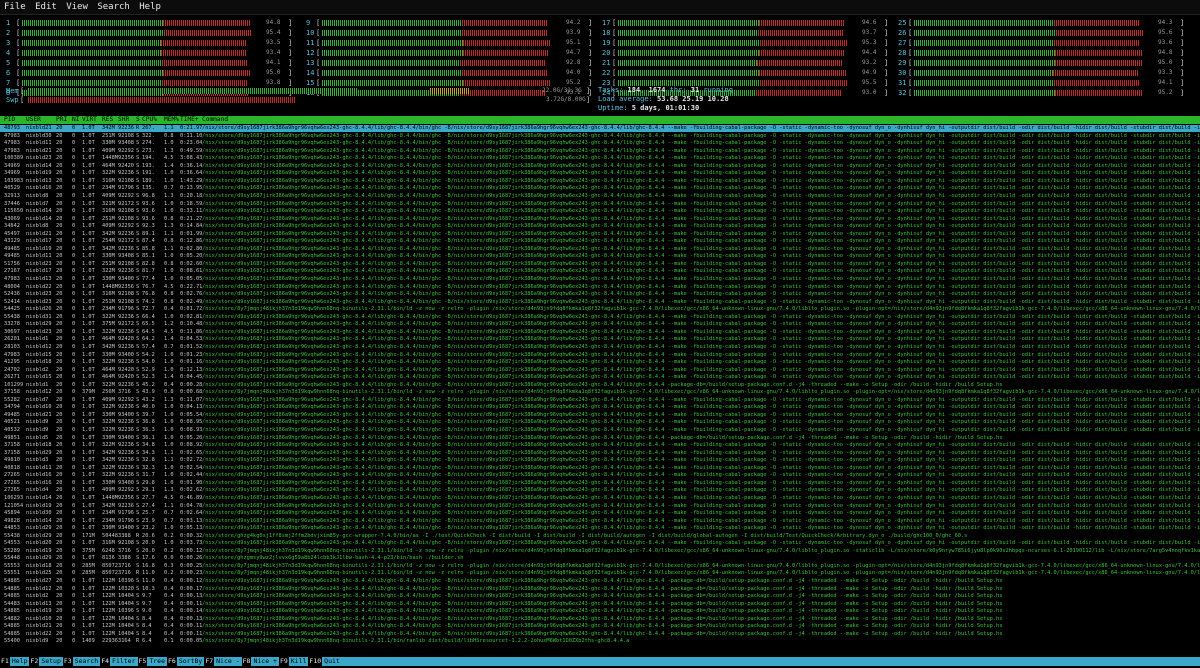 The image size is (1200, 668). Describe the element at coordinates (107, 120) in the screenshot. I see `header-res: RES` at that location.